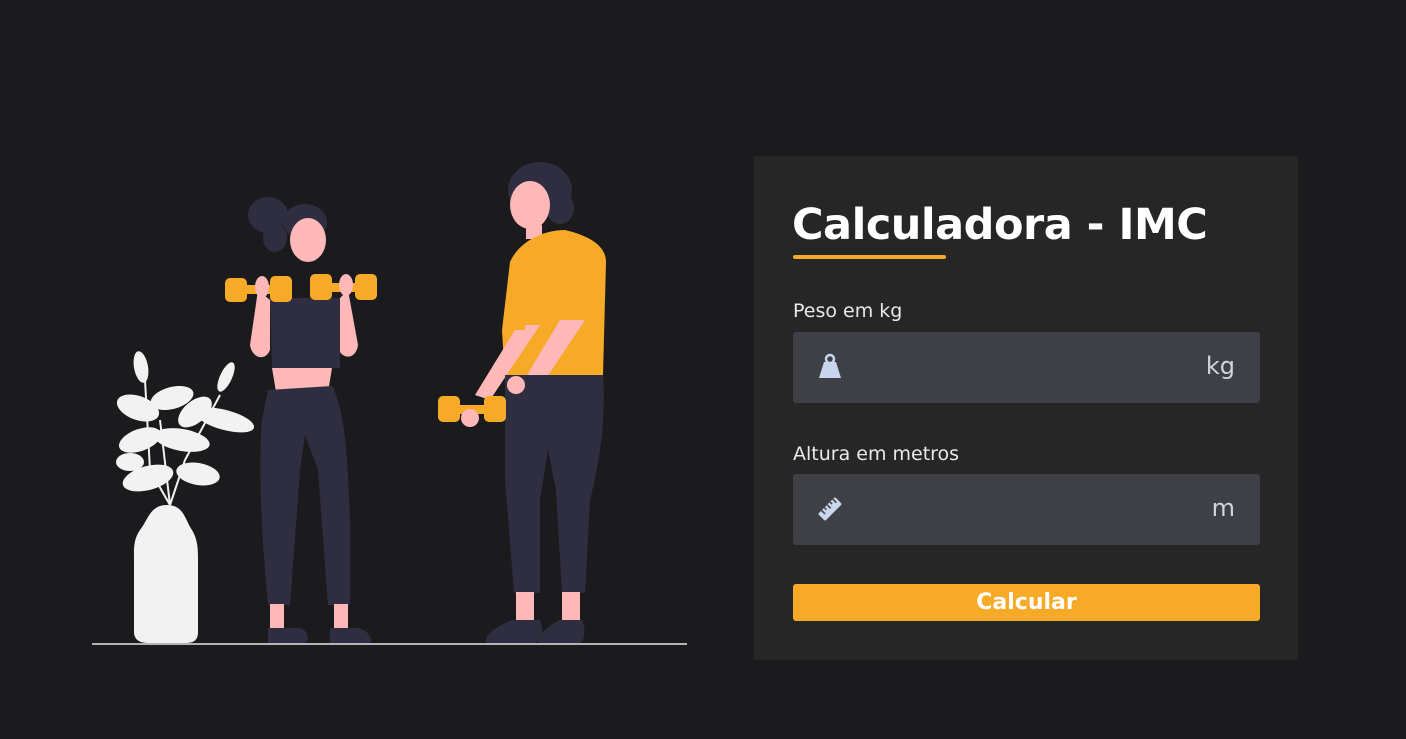 This screenshot has width=1406, height=739. What do you see at coordinates (1220, 366) in the screenshot?
I see `weight-unit: kg` at bounding box center [1220, 366].